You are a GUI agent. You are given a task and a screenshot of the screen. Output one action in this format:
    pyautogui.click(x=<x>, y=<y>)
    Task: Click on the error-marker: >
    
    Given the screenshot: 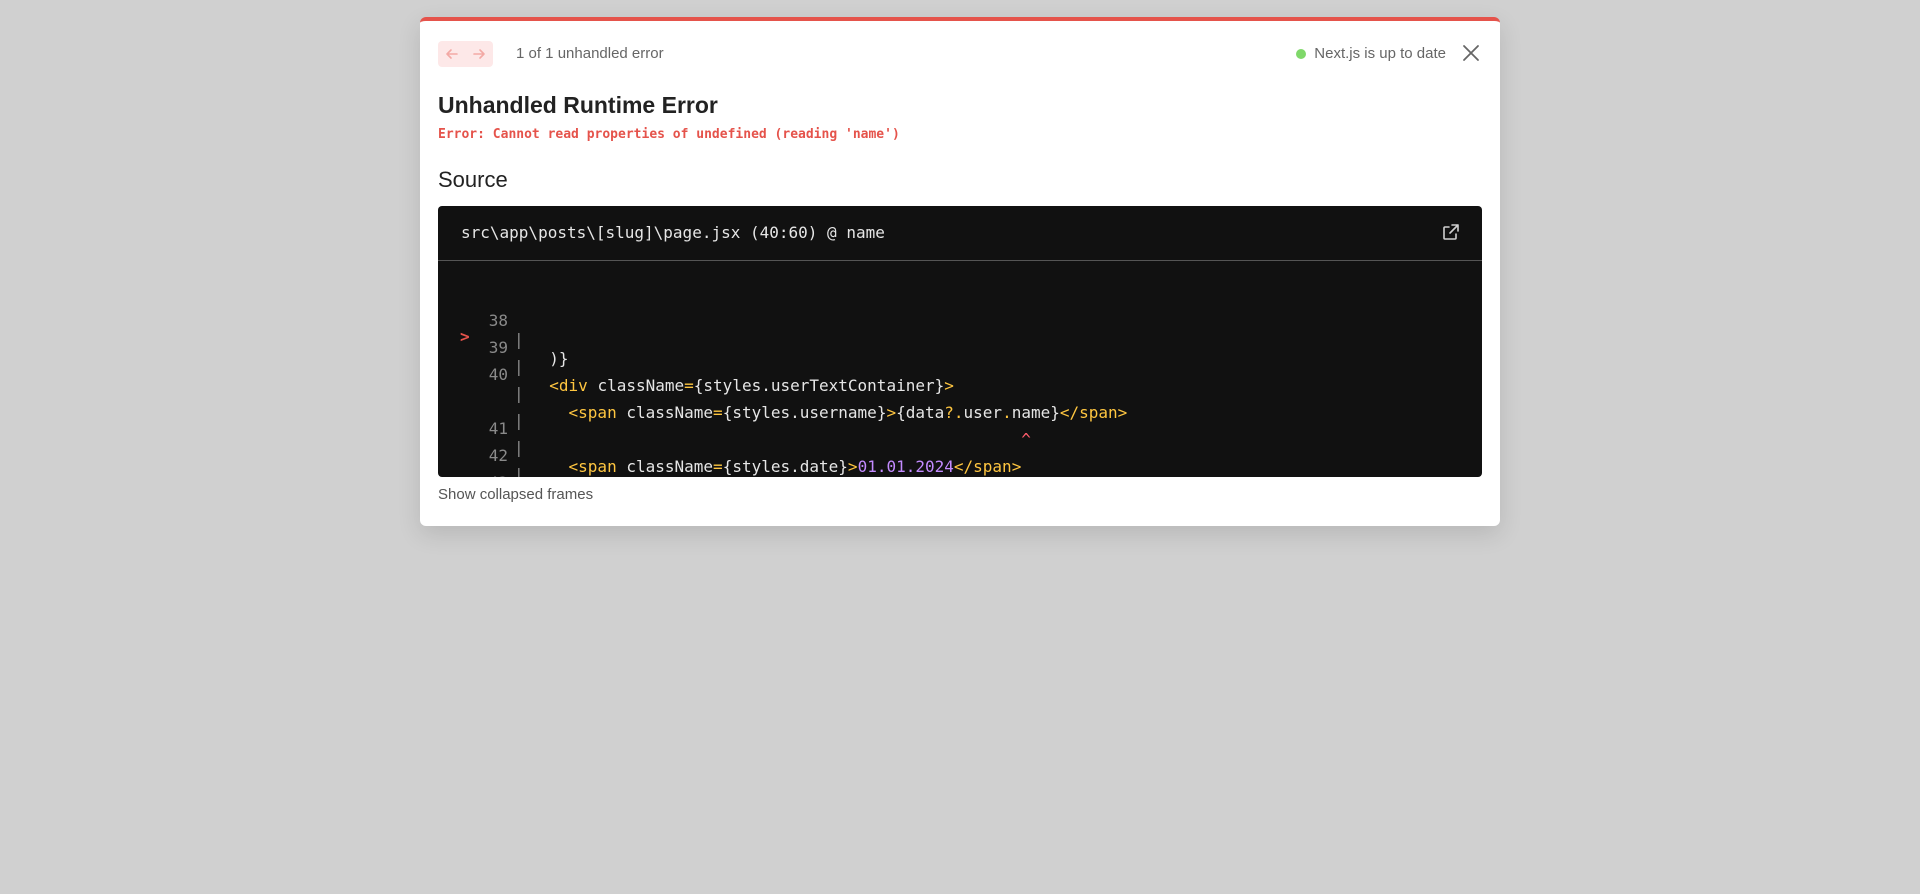 What is the action you would take?
    pyautogui.click(x=465, y=336)
    